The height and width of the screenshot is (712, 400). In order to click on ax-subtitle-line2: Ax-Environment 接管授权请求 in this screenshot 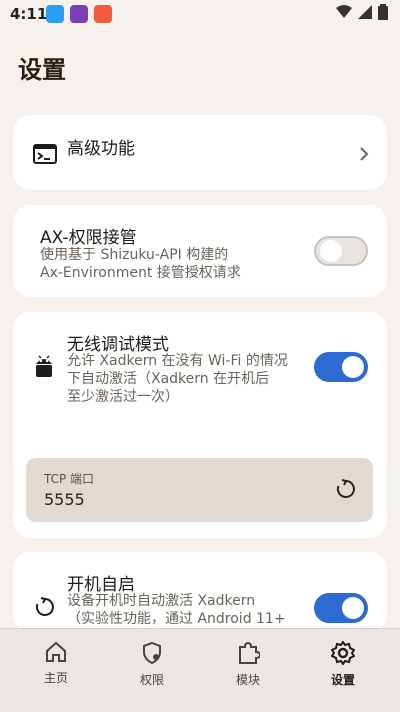, I will do `click(140, 273)`.